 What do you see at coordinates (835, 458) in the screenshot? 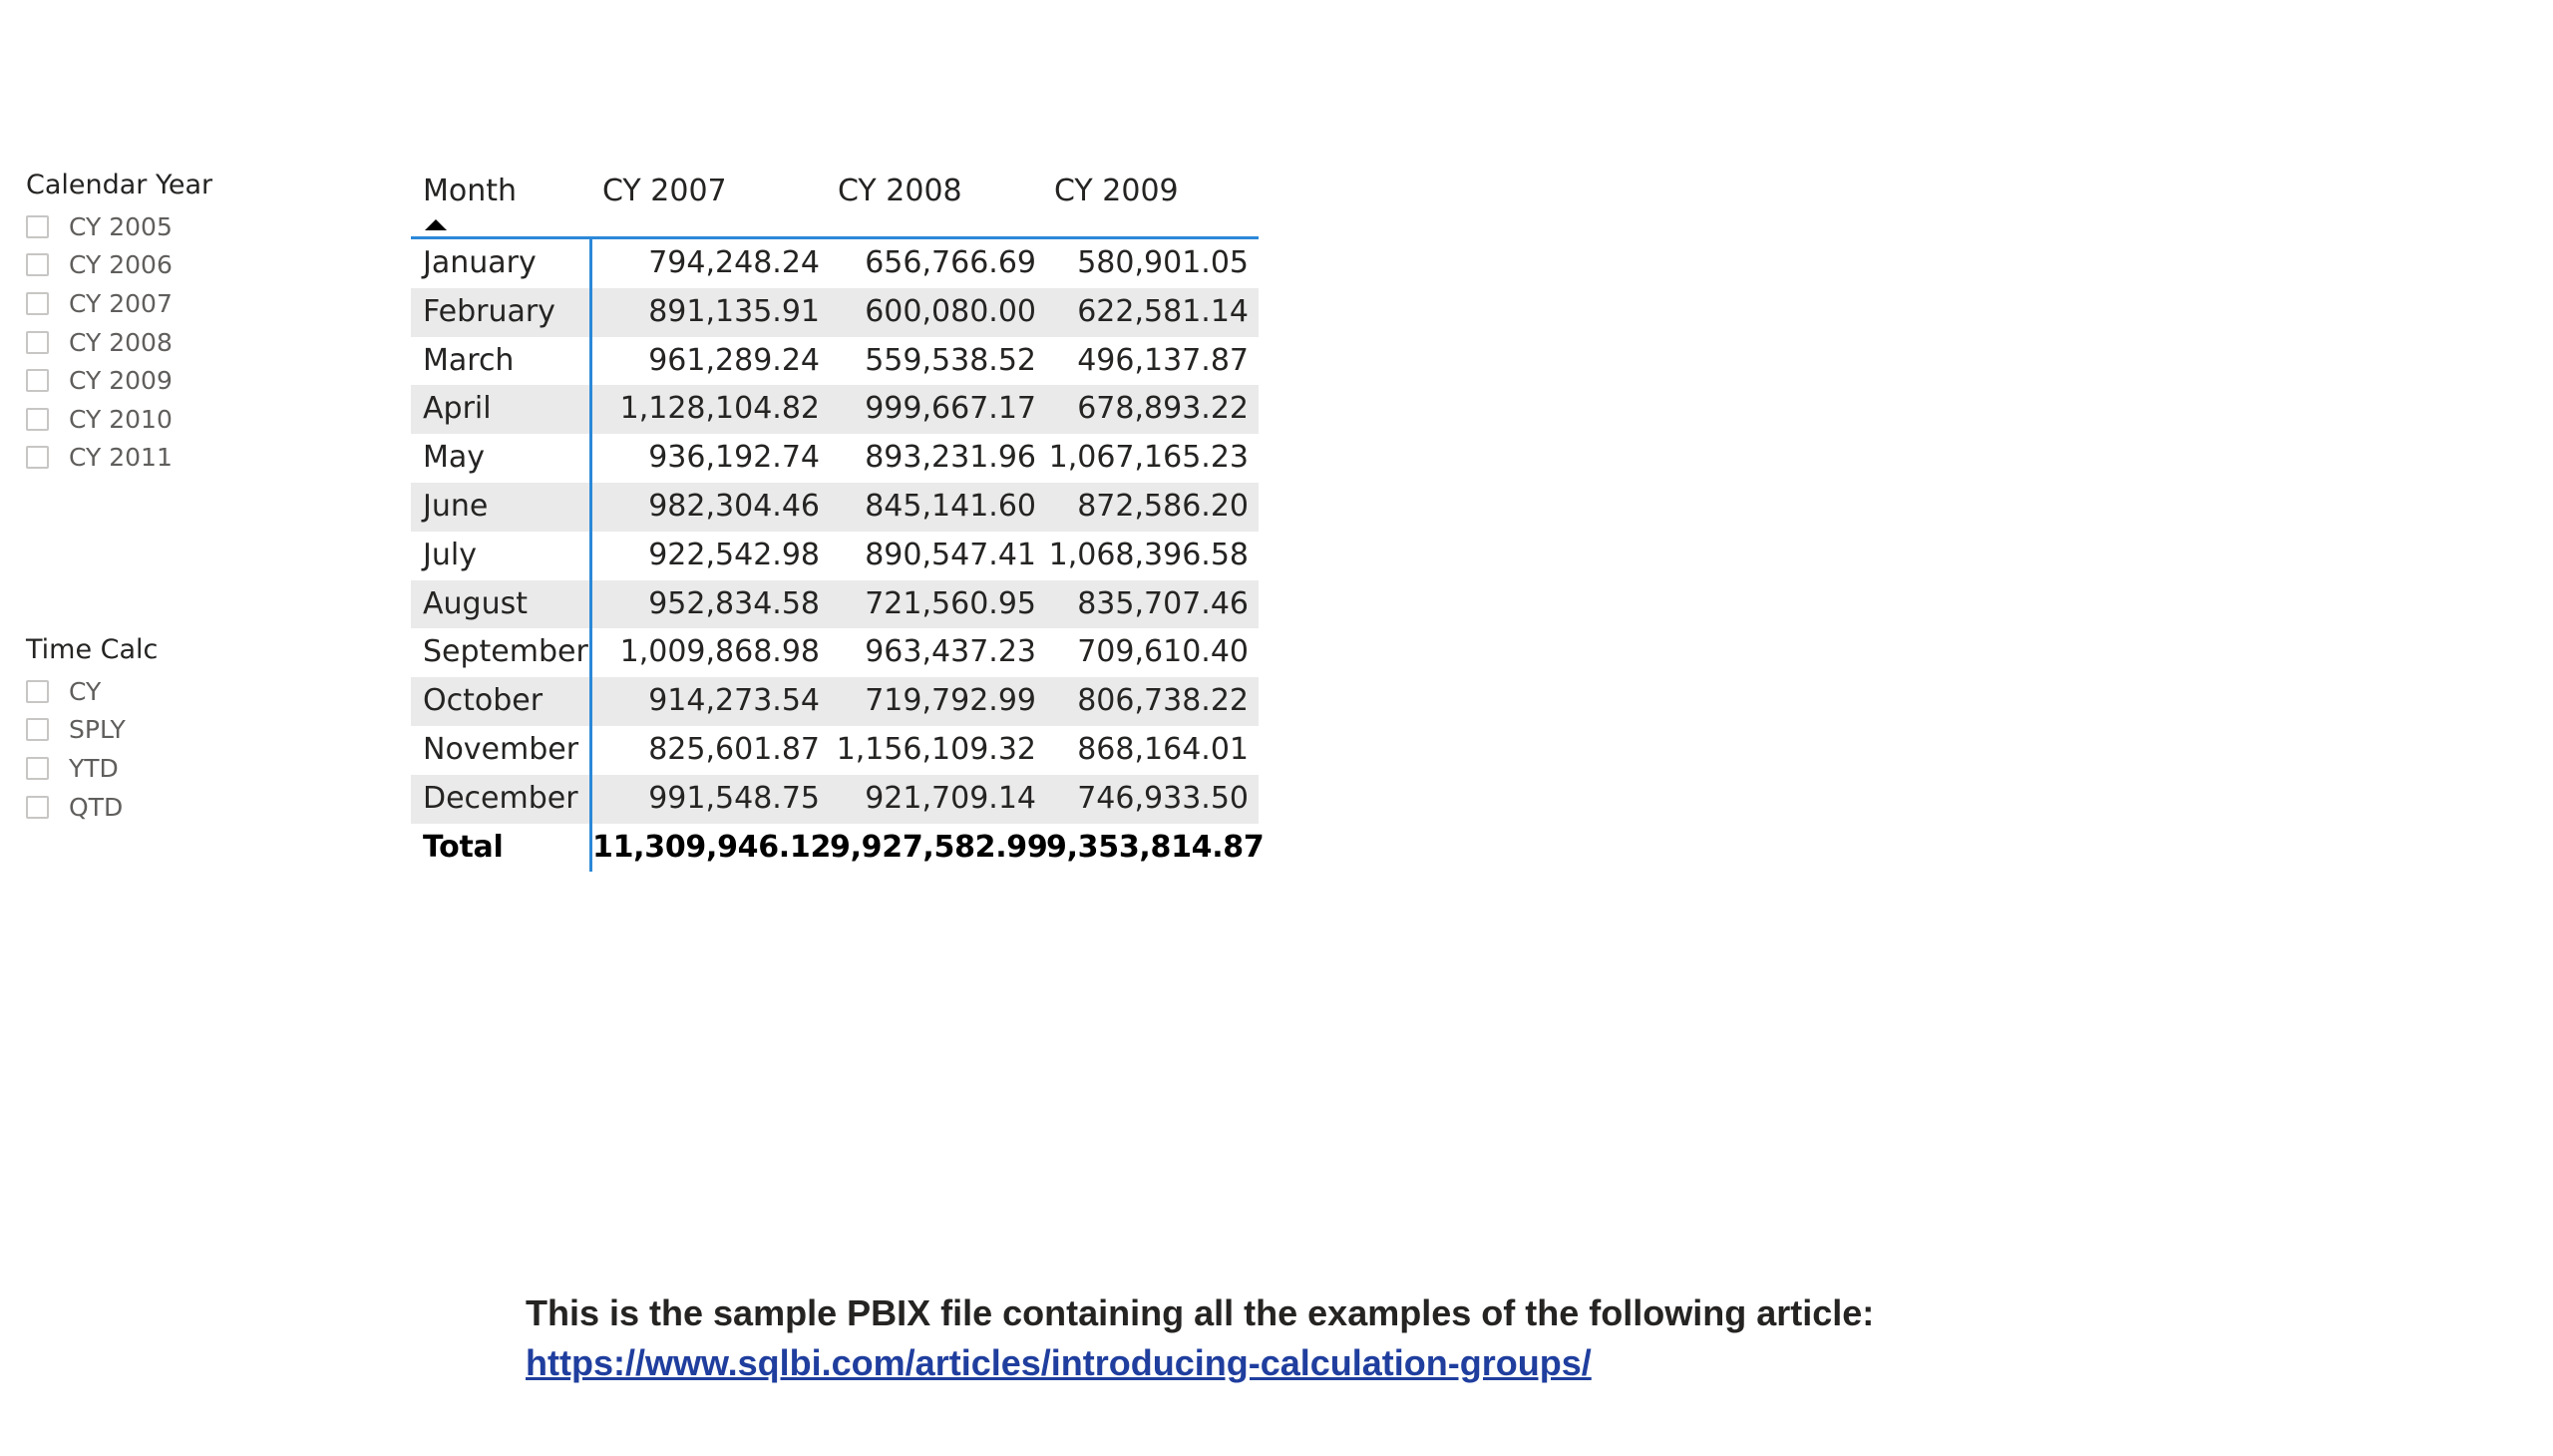
I see `table-row: May 936,192.74 893,231.96 1,067,165.23` at bounding box center [835, 458].